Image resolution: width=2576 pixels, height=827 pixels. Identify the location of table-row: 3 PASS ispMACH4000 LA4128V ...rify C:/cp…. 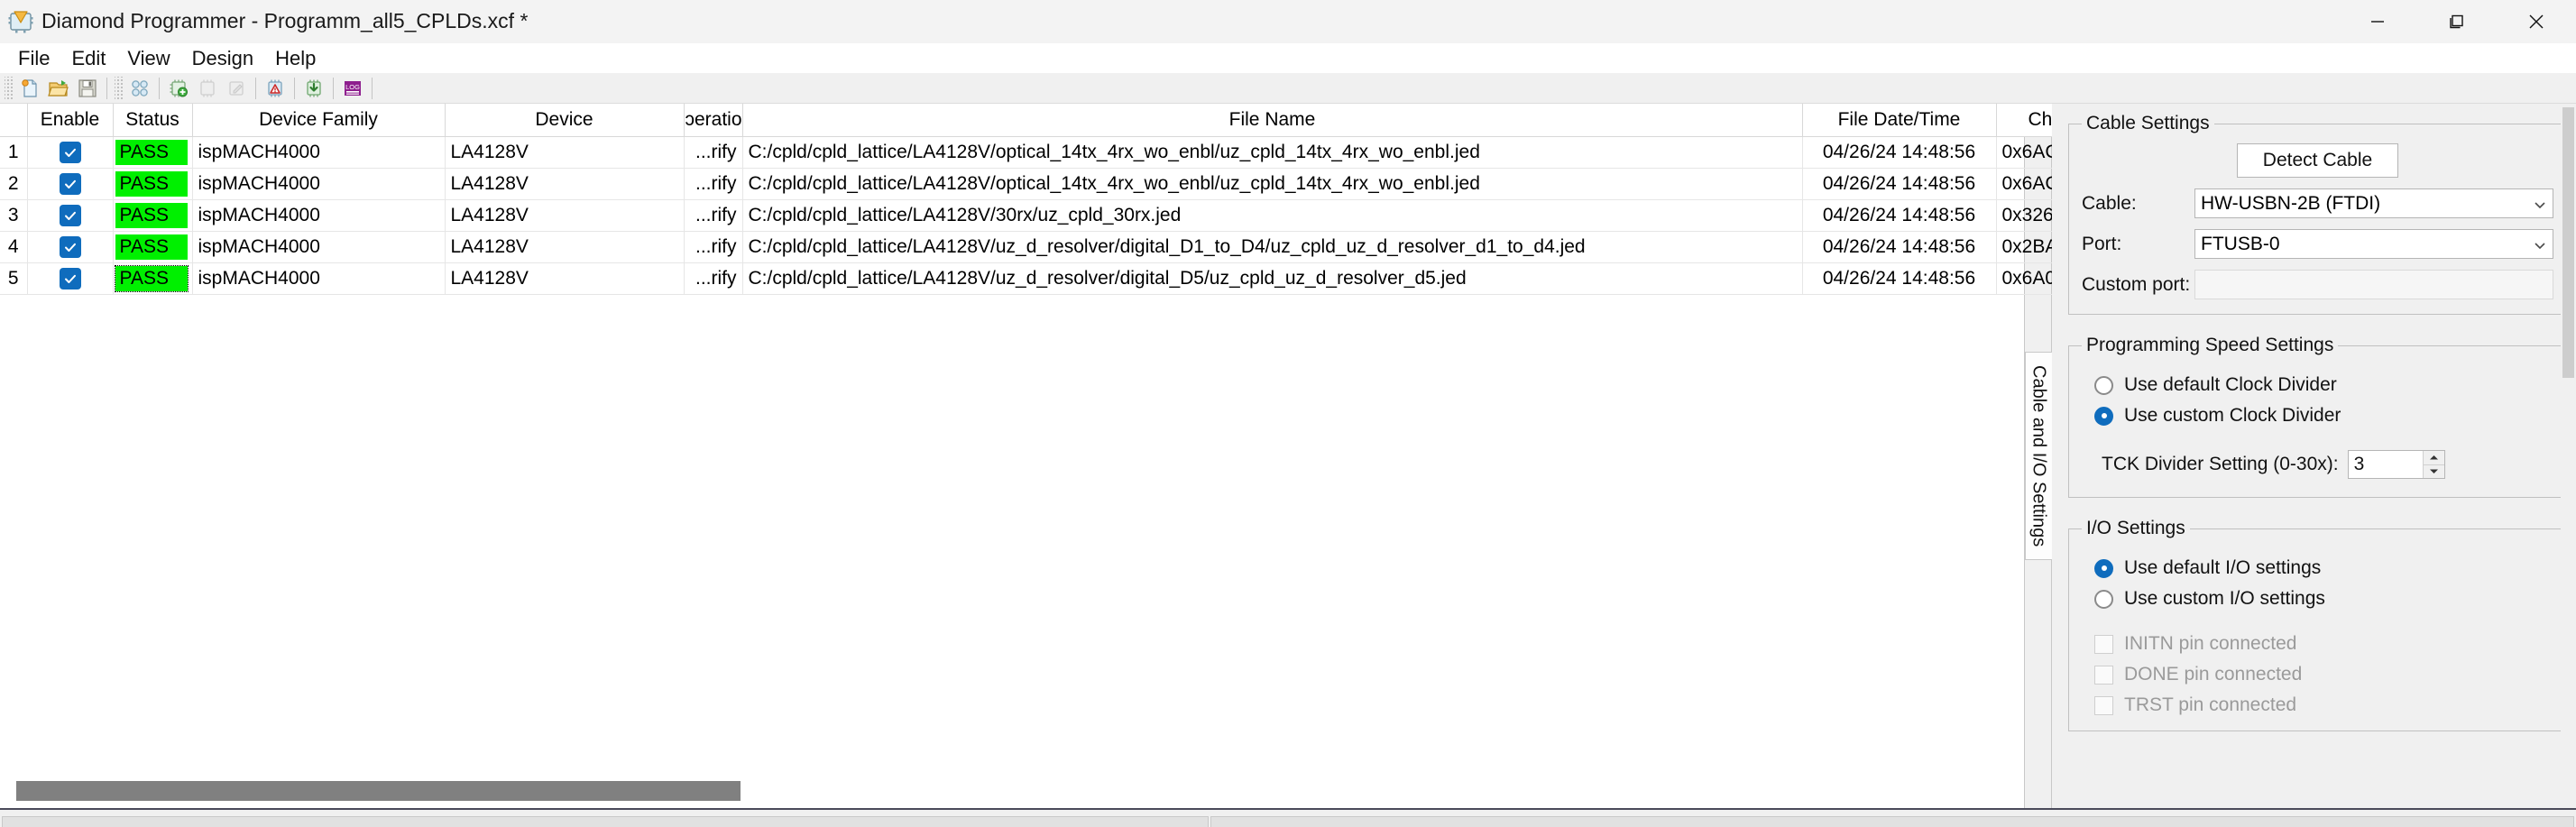
(1052, 216).